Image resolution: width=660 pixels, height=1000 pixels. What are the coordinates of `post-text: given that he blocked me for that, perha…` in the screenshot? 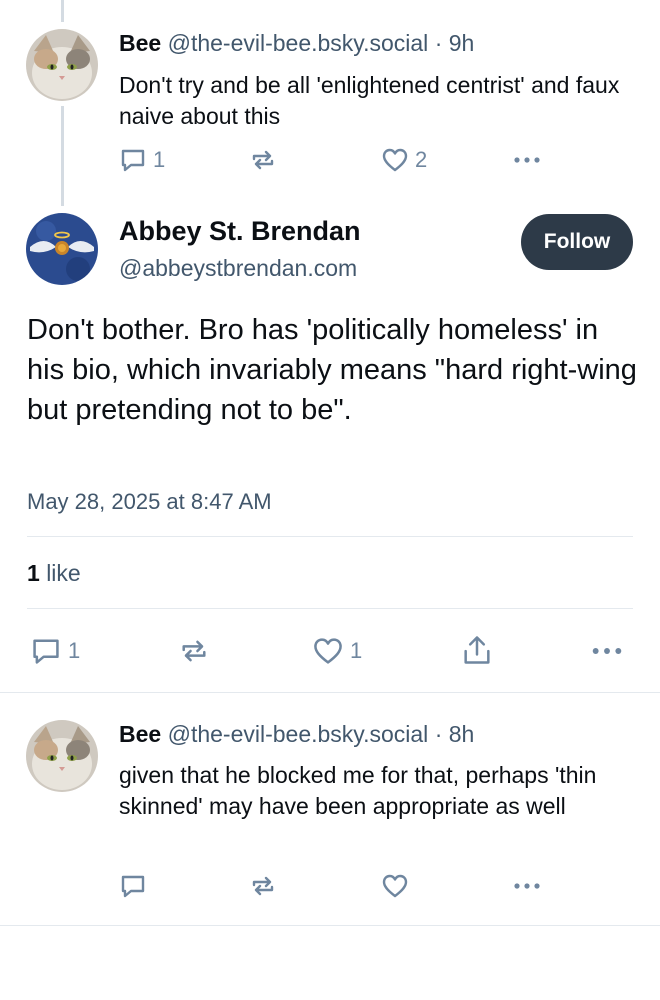 It's located at (358, 790).